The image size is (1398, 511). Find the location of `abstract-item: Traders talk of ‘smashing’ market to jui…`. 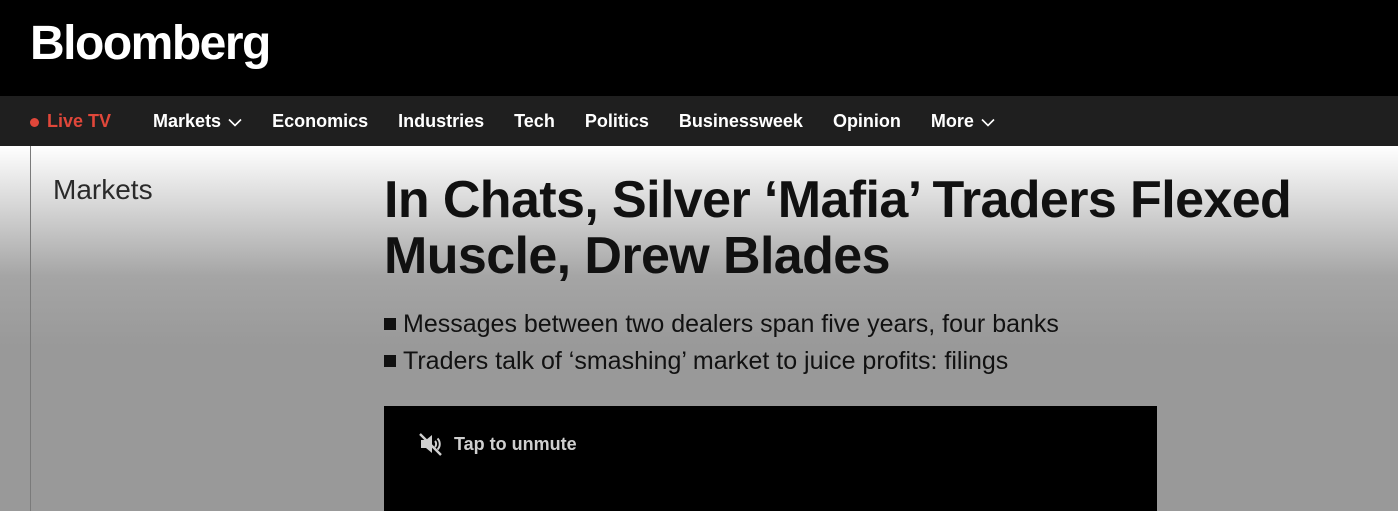

abstract-item: Traders talk of ‘smashing’ market to jui… is located at coordinates (721, 361).